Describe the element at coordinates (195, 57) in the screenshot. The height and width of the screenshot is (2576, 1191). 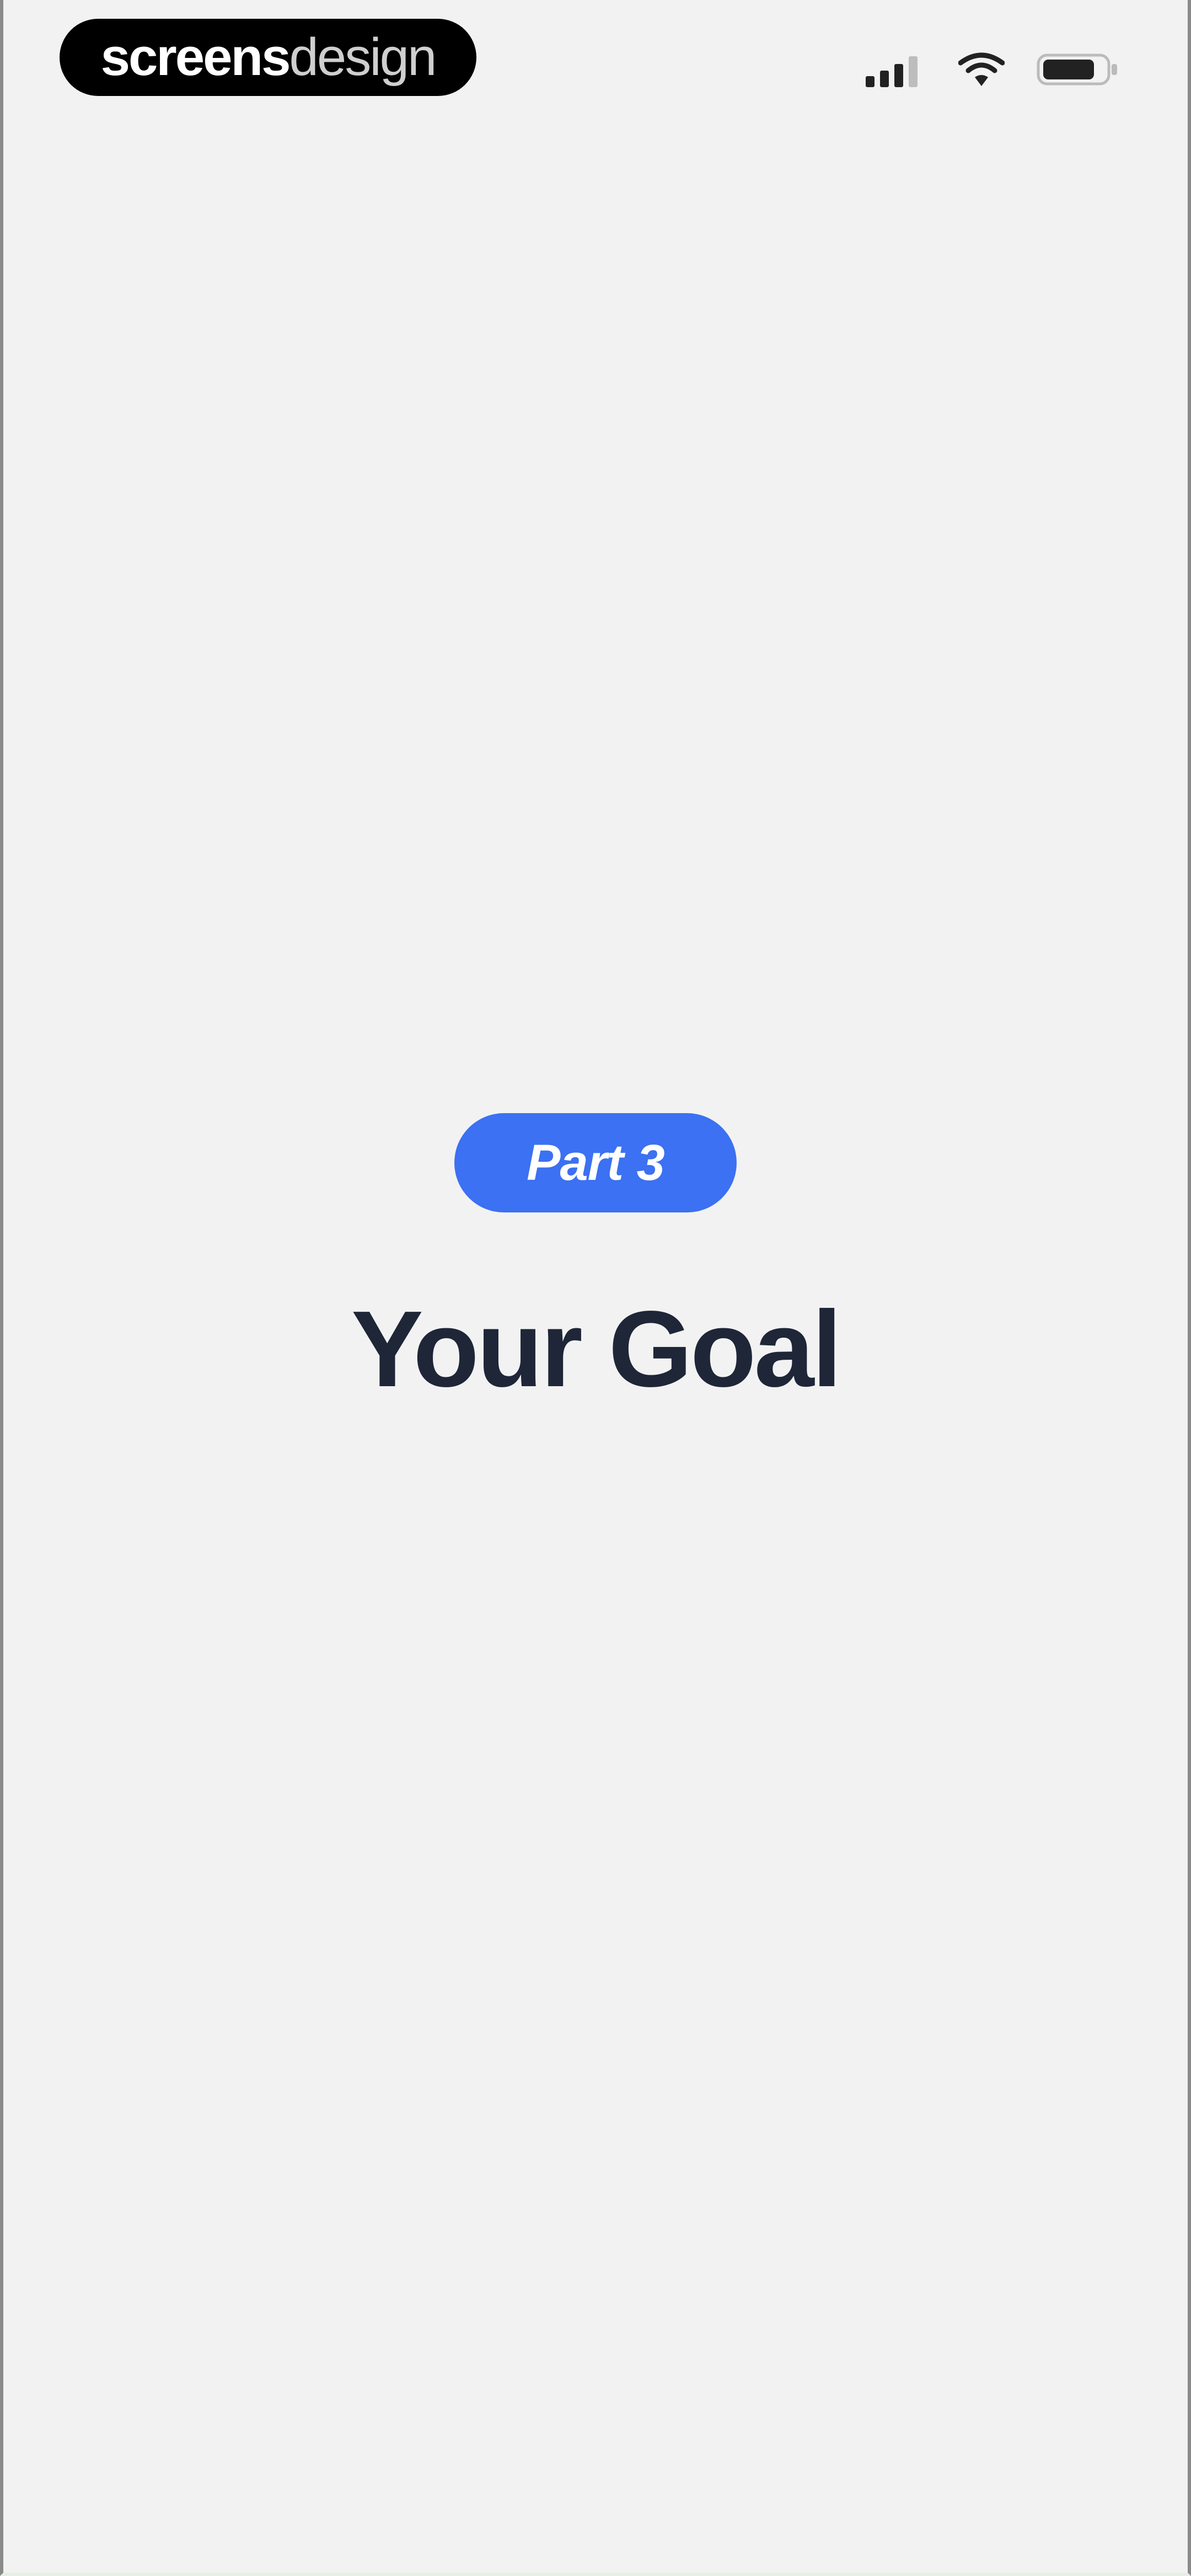
I see `brand-text-bold: screens` at that location.